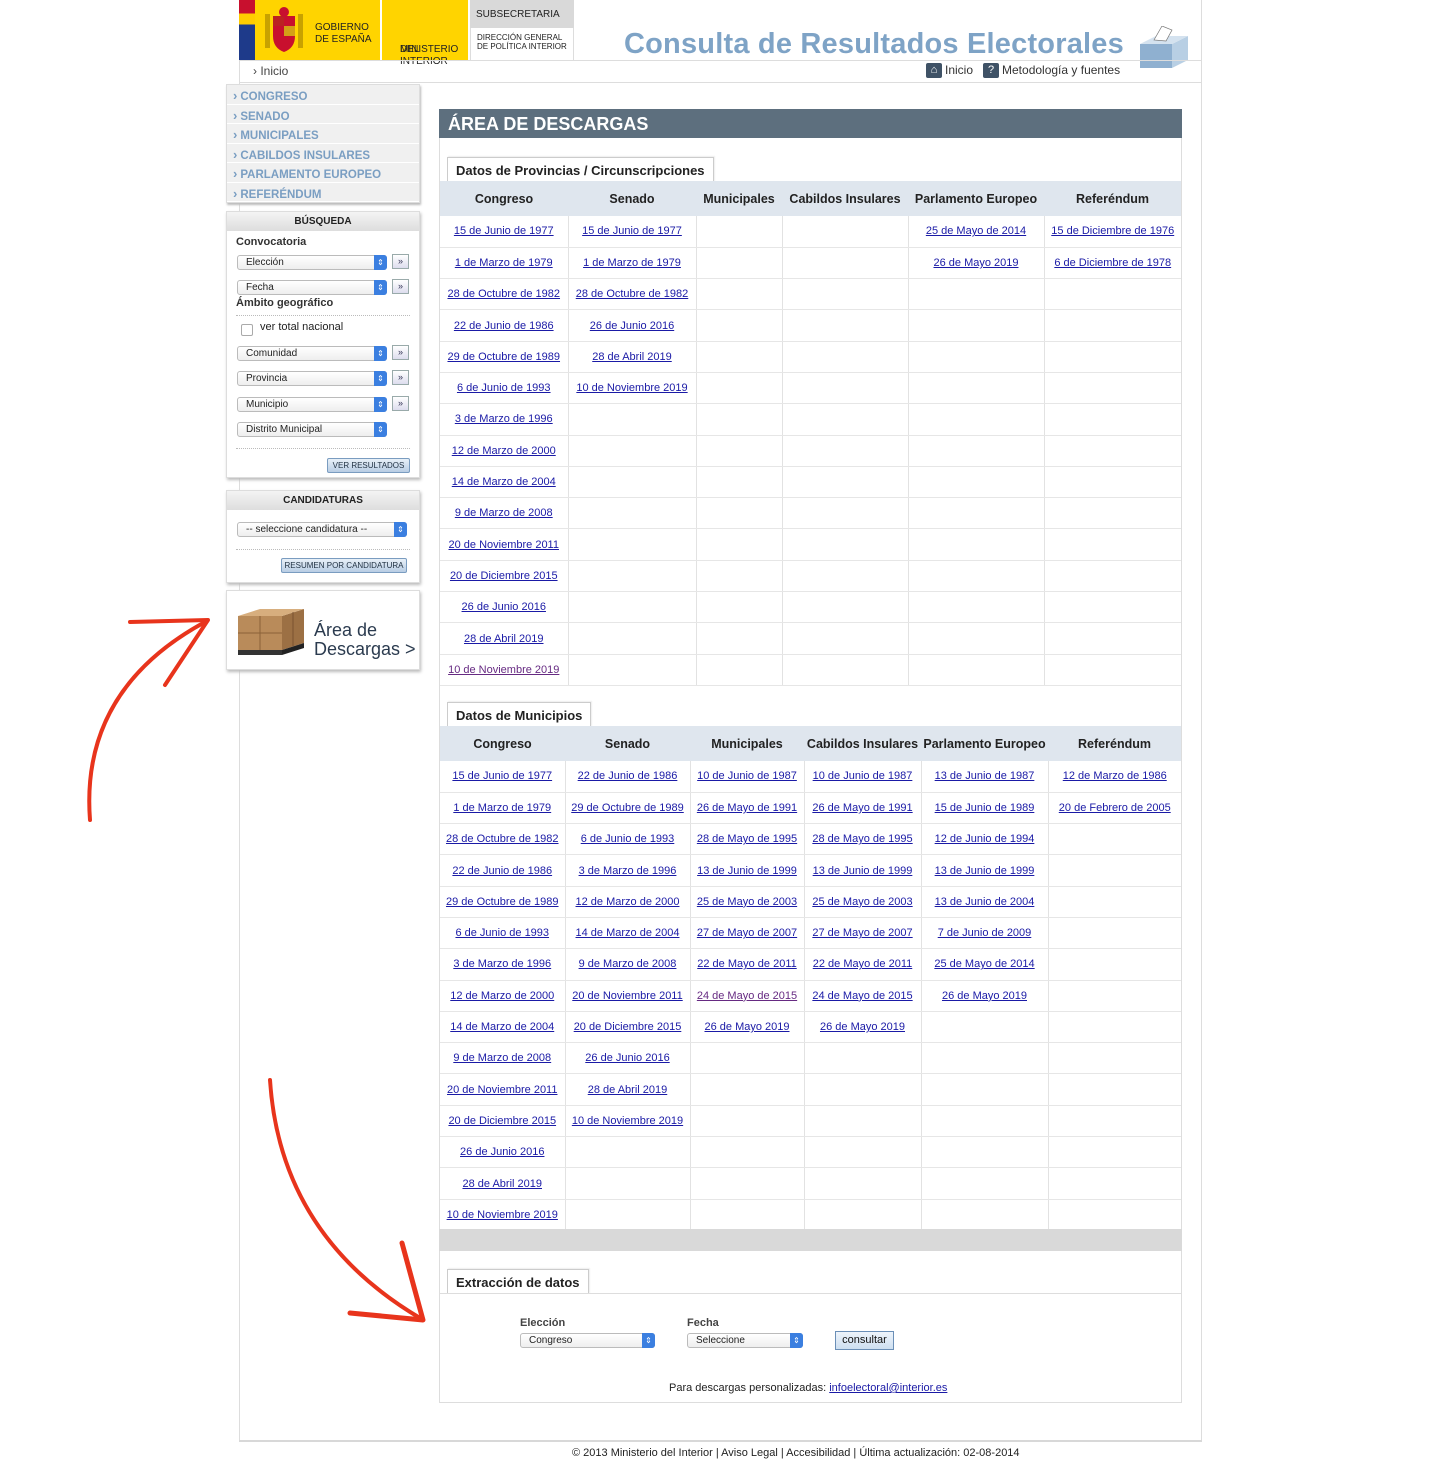  I want to click on download-link: 15 de Diciembre de 1976, so click(1112, 231).